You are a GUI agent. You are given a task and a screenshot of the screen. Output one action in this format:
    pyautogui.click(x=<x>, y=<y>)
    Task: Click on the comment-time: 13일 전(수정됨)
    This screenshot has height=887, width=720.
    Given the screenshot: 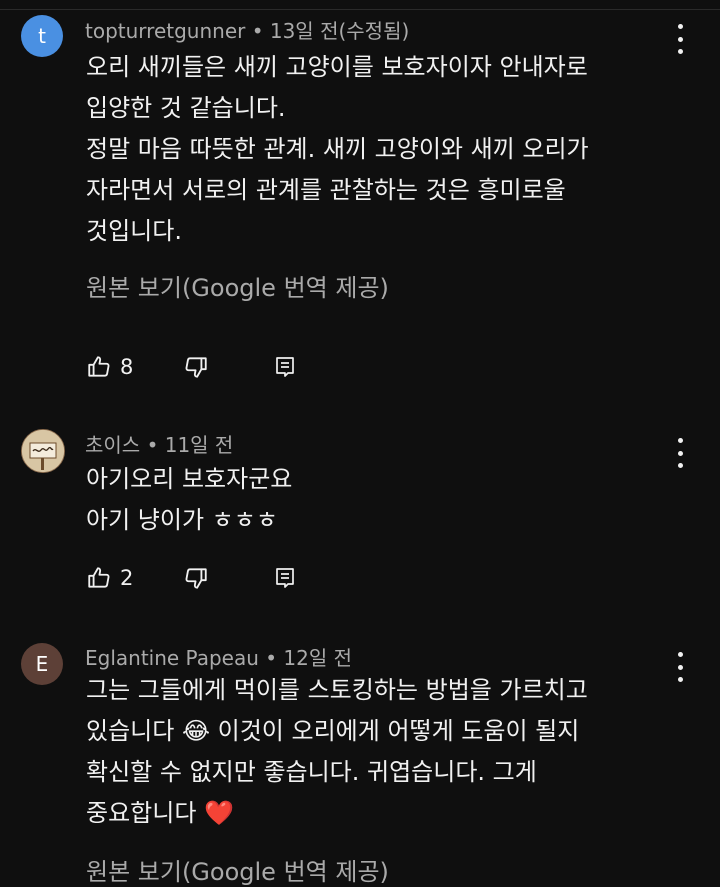 What is the action you would take?
    pyautogui.click(x=339, y=31)
    